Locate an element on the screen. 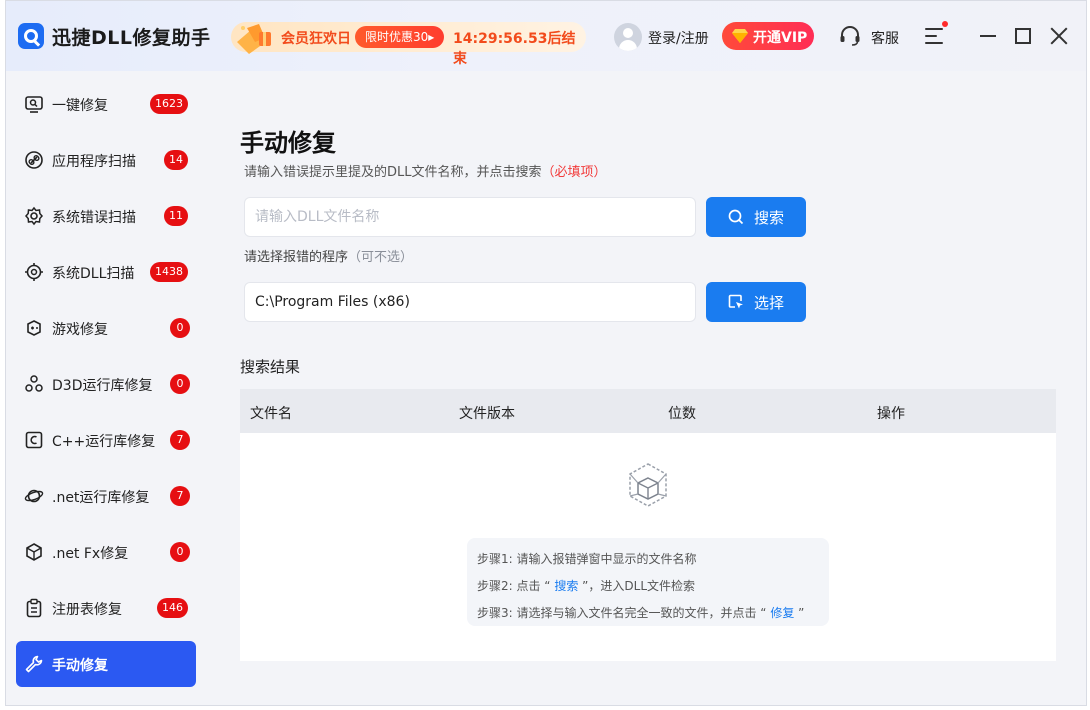 Image resolution: width=1090 pixels, height=710 pixels. count-badge: 1438 is located at coordinates (169, 272).